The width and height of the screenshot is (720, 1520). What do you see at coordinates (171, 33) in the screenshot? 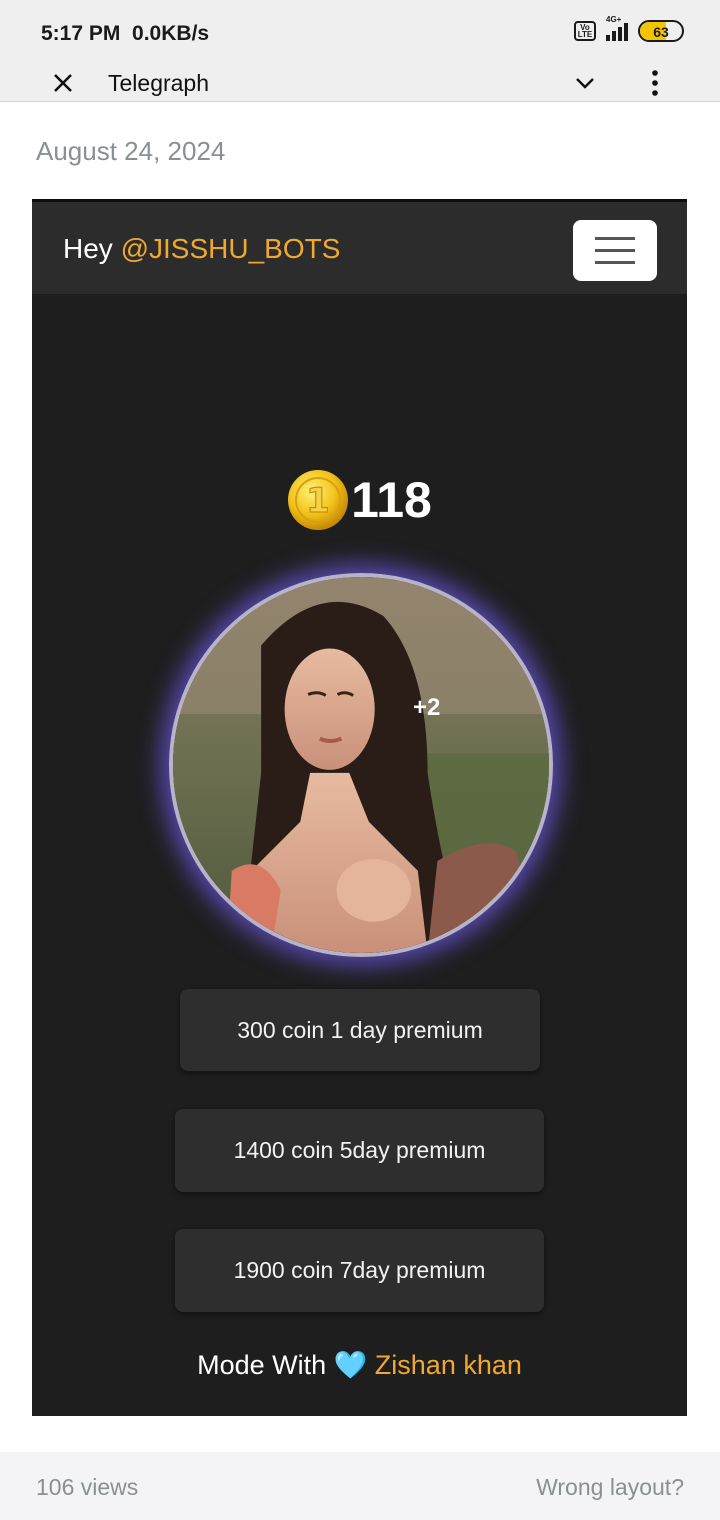
I see `network-speed: 0.0KB/s` at bounding box center [171, 33].